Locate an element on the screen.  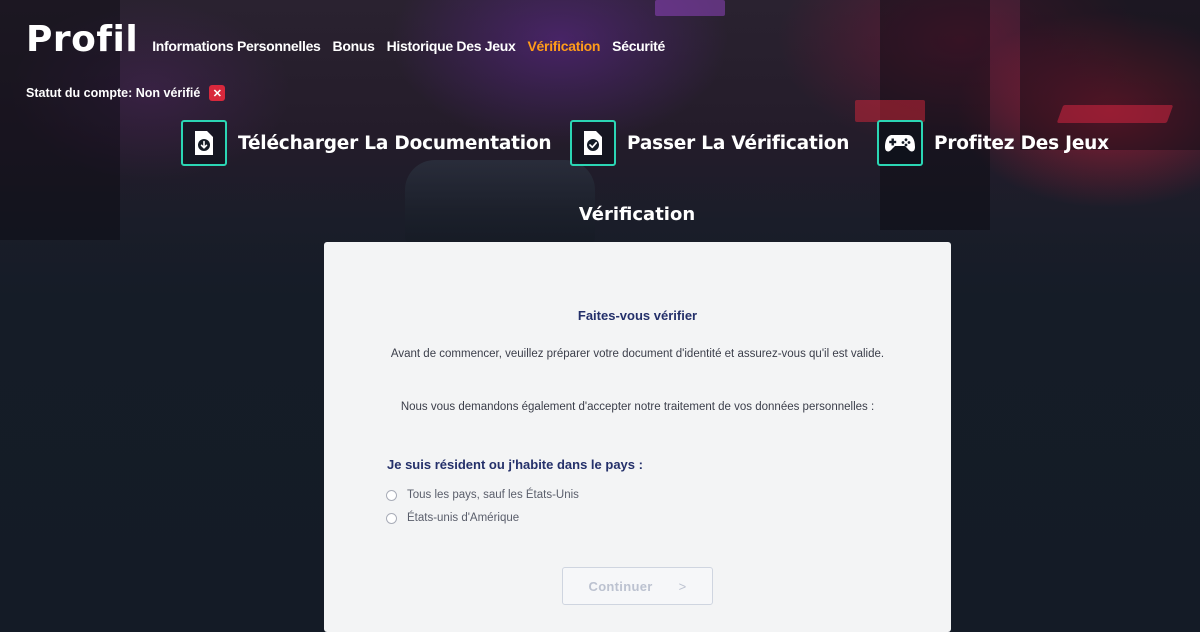
continue-button: Continuer > is located at coordinates (637, 586).